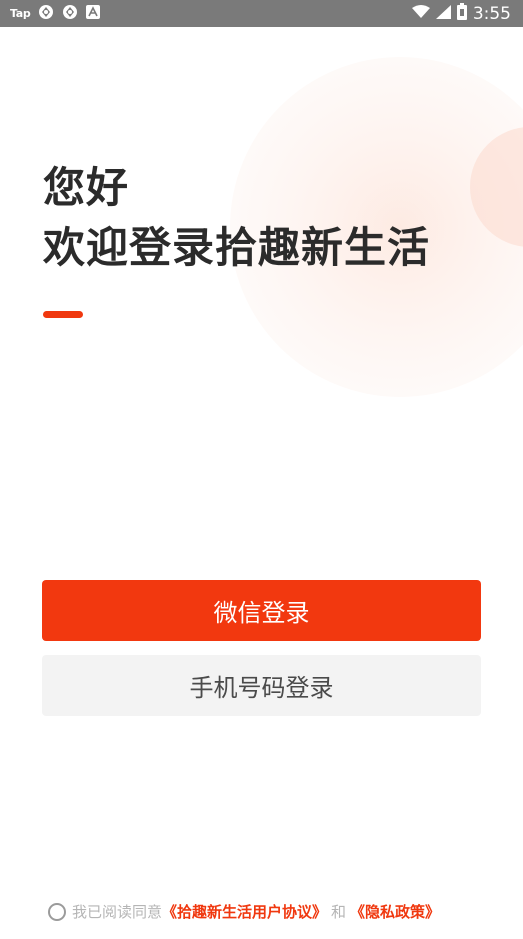  Describe the element at coordinates (63, 314) in the screenshot. I see `accent-bar` at that location.